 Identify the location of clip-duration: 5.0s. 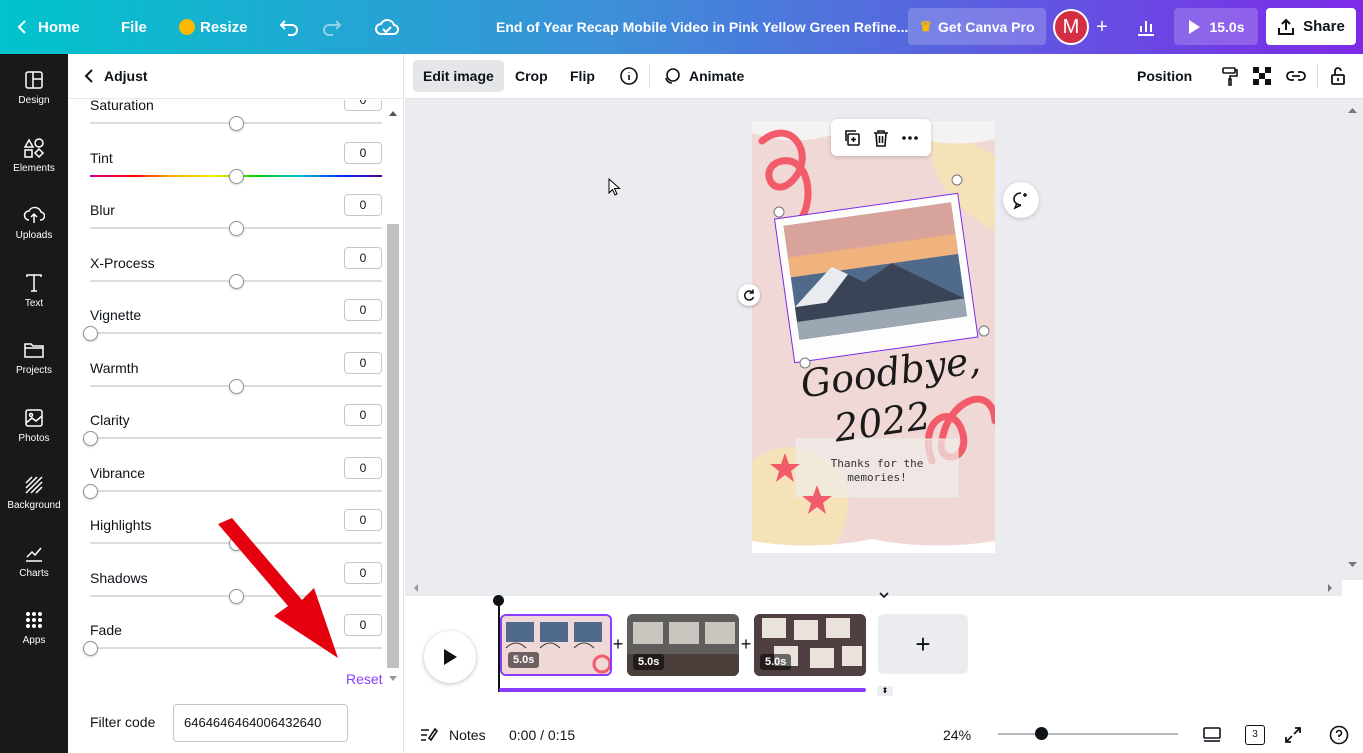
(649, 662).